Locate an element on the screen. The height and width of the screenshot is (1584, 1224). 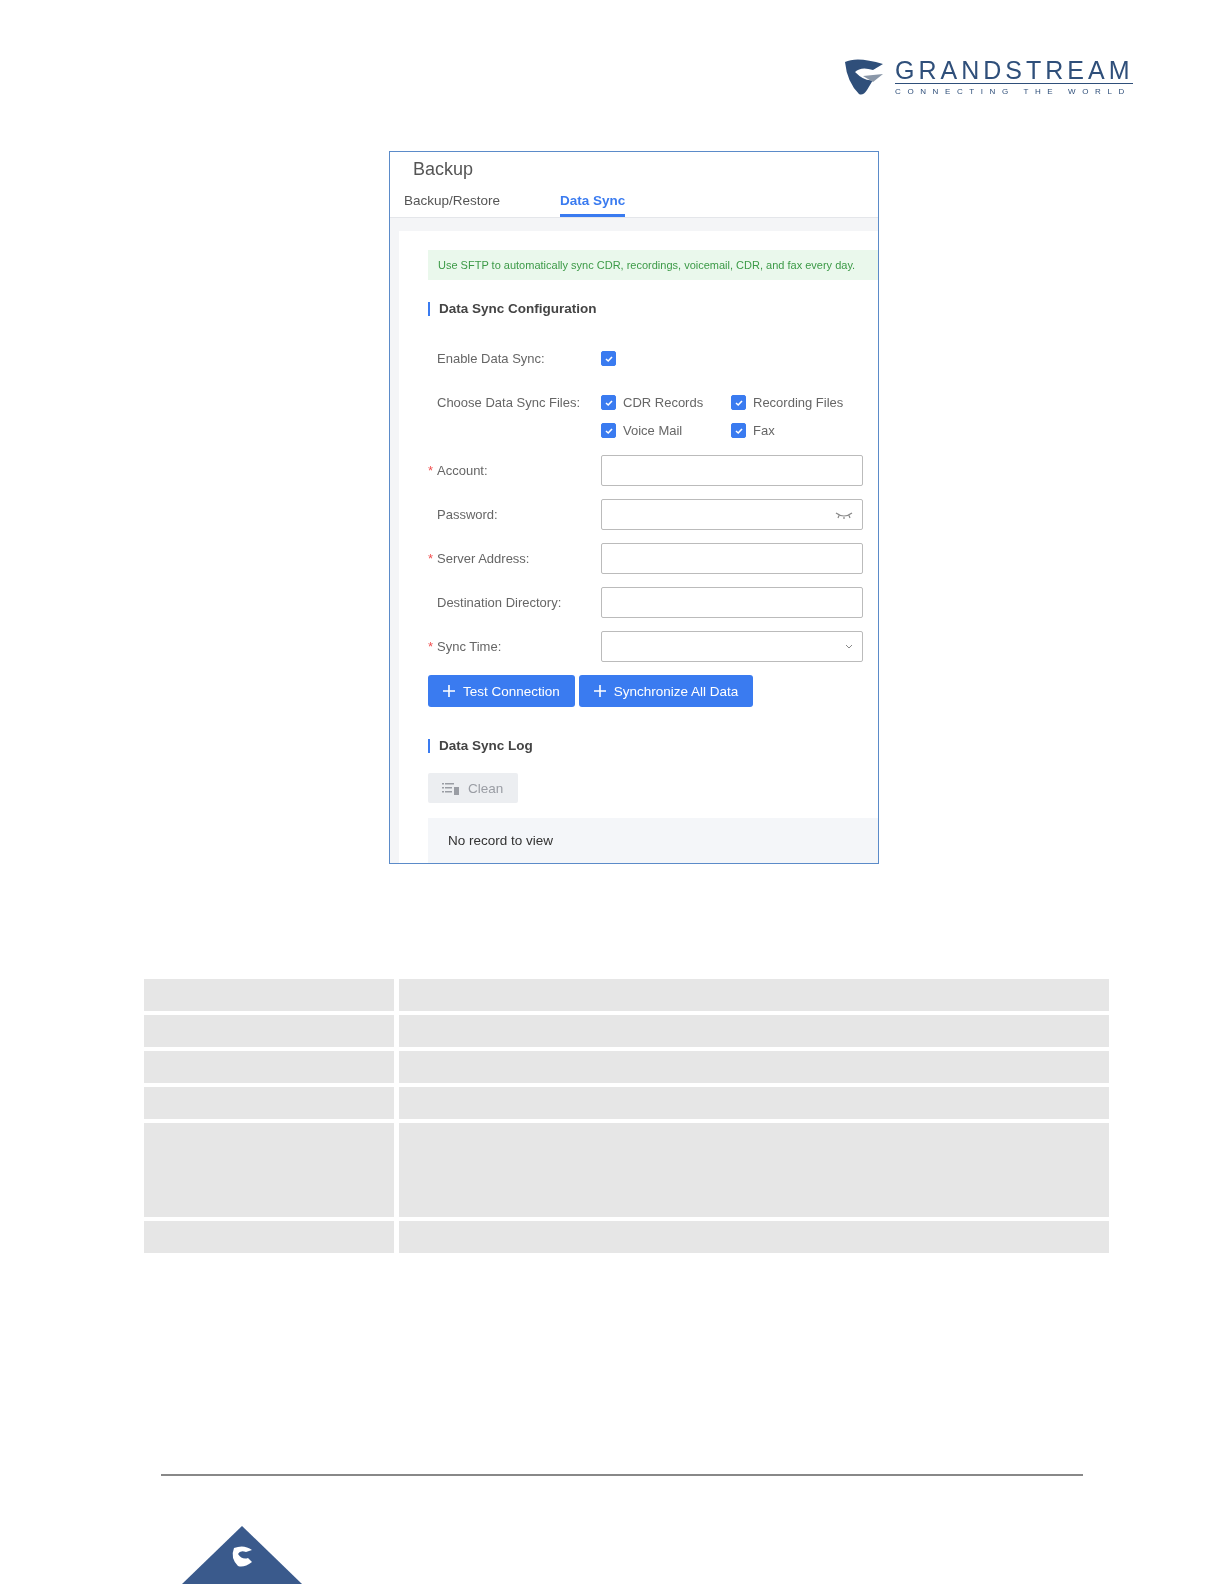
action-button: Test Connection is located at coordinates (501, 691).